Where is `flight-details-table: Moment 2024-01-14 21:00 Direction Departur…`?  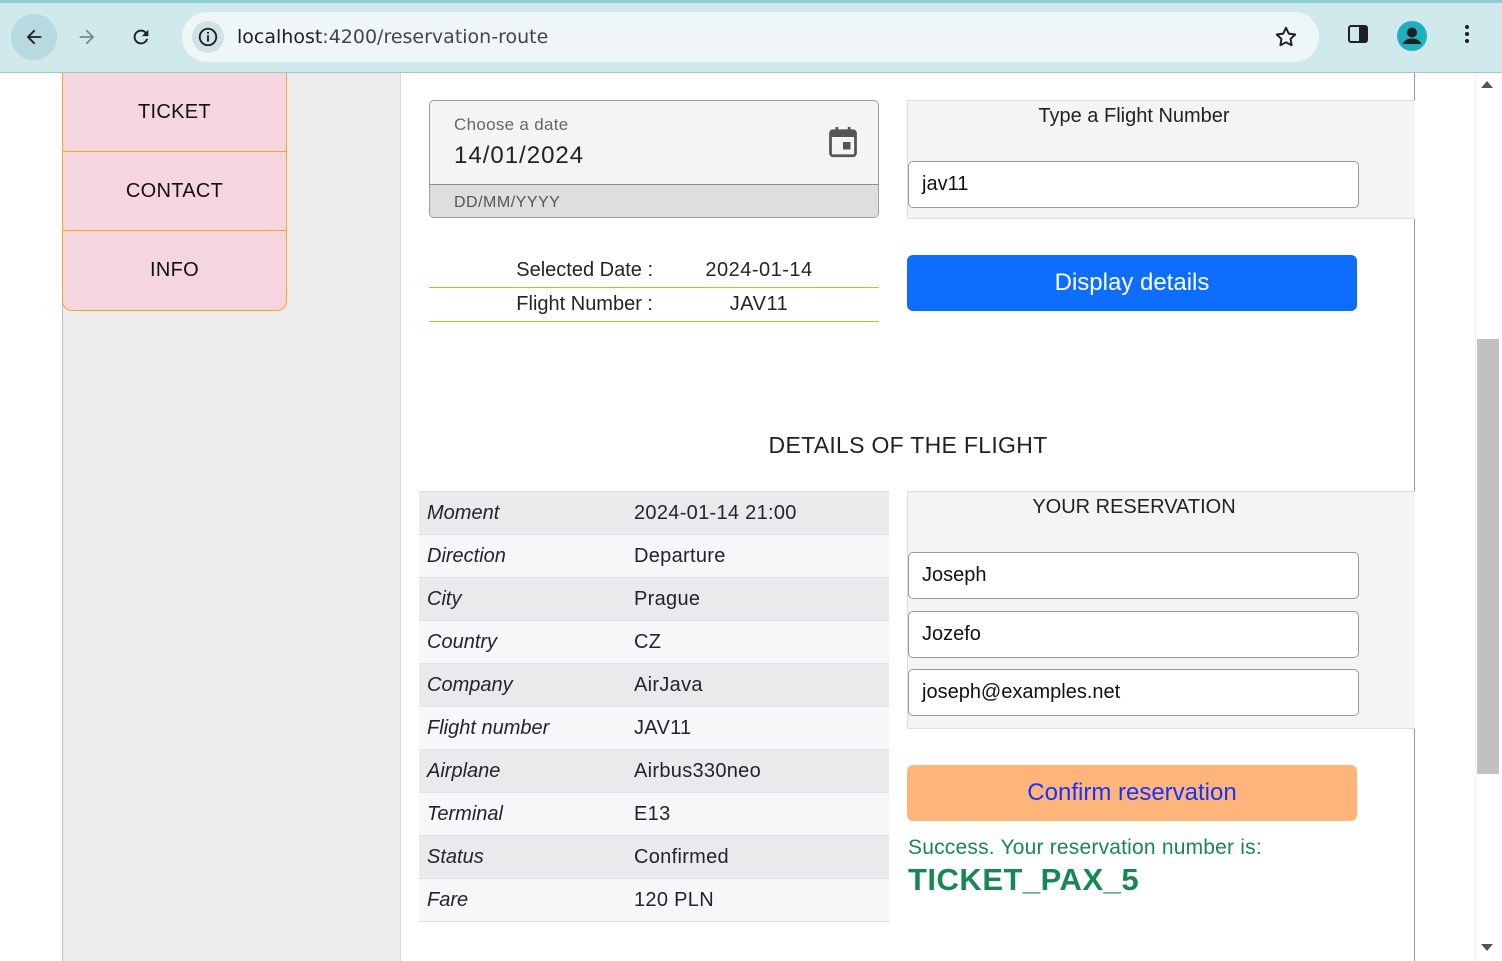
flight-details-table: Moment 2024-01-14 21:00 Direction Departur… is located at coordinates (654, 706).